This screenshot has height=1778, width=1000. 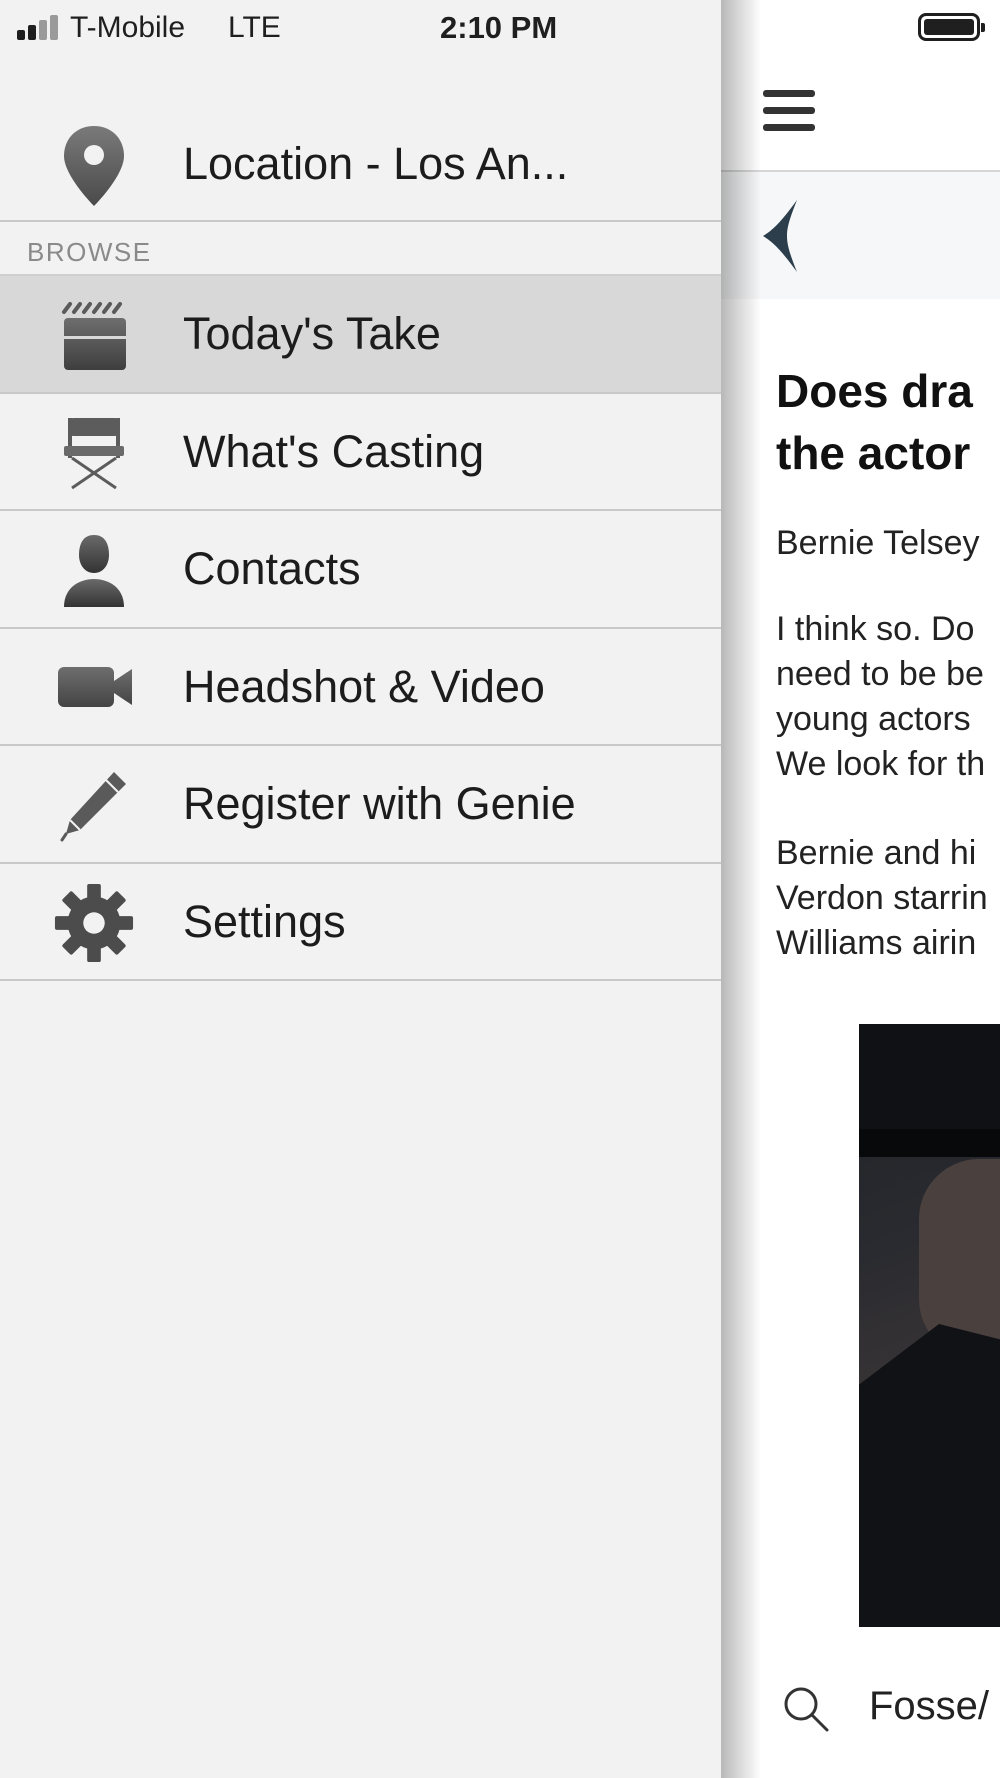 What do you see at coordinates (334, 451) in the screenshot?
I see `menu-item-label: What's Casting` at bounding box center [334, 451].